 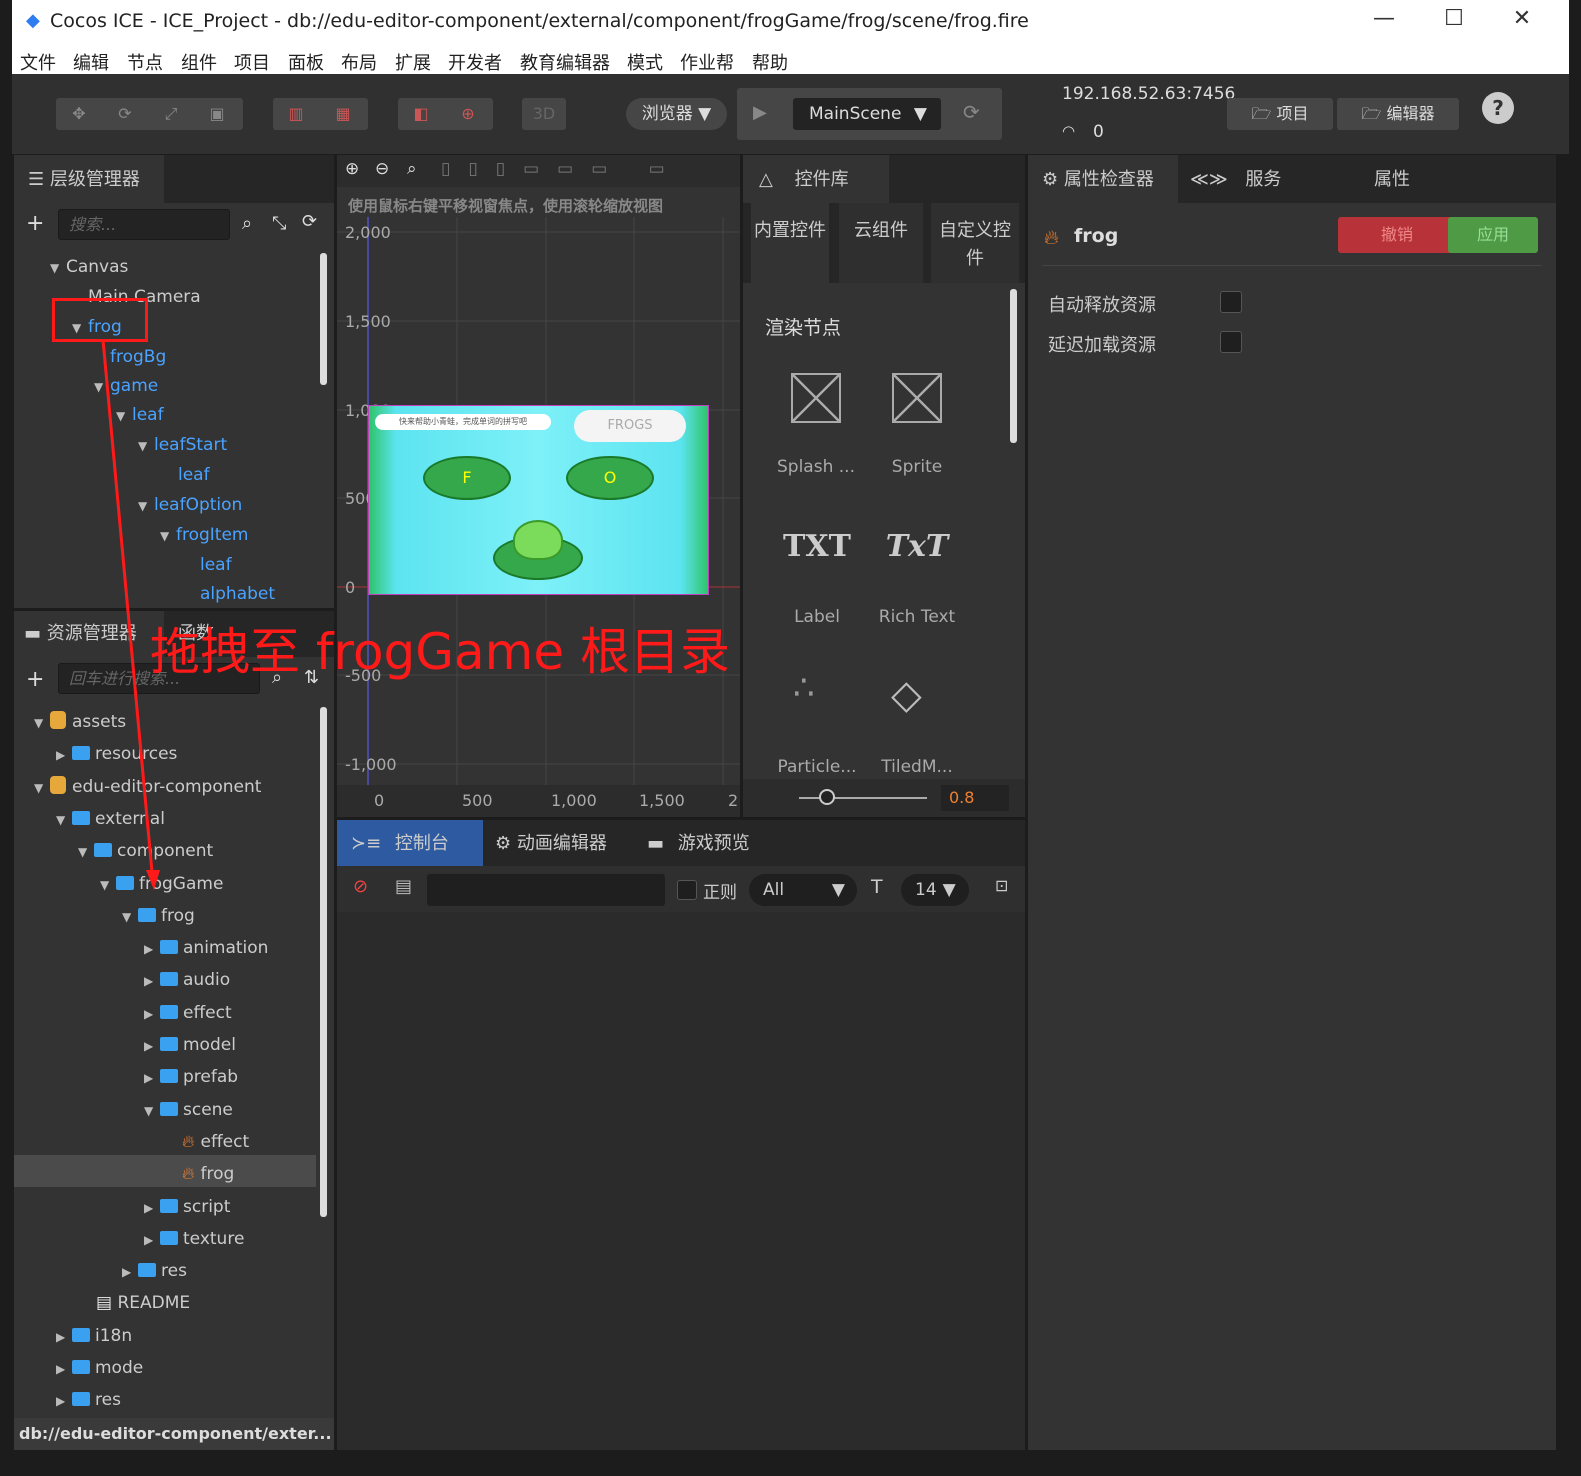 What do you see at coordinates (130, 614) in the screenshot?
I see `drag-arrow` at bounding box center [130, 614].